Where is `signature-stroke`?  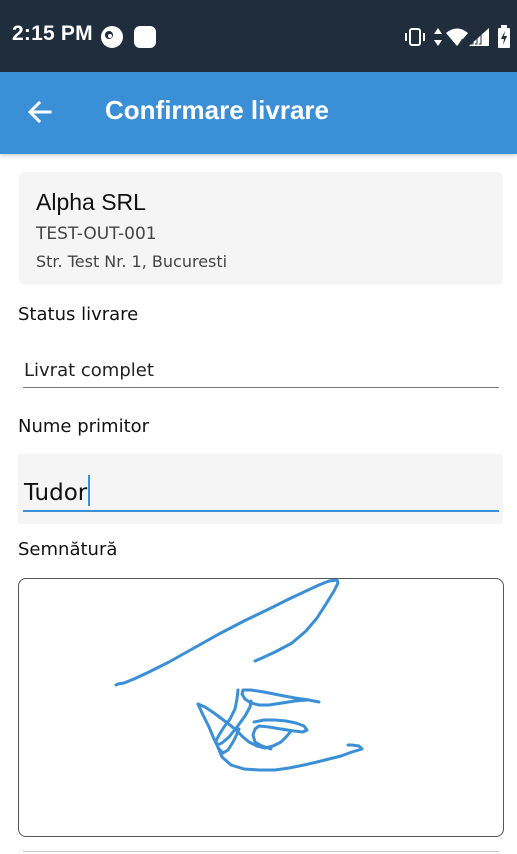 signature-stroke is located at coordinates (239, 675).